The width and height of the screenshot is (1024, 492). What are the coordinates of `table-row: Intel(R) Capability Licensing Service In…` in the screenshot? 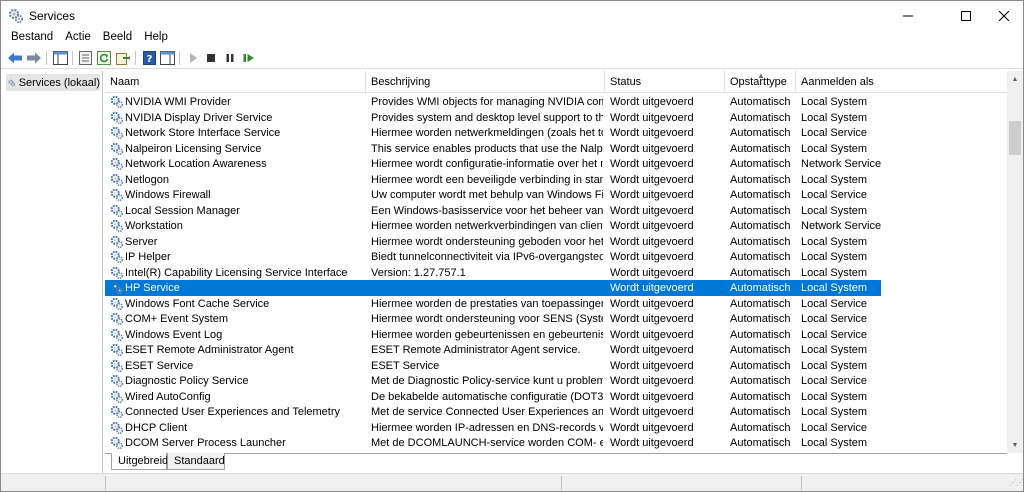 It's located at (493, 273).